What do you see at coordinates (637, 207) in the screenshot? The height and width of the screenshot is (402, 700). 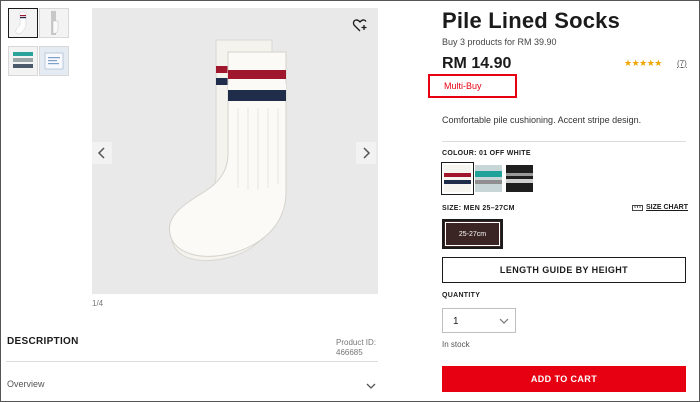 I see `ruler-icon` at bounding box center [637, 207].